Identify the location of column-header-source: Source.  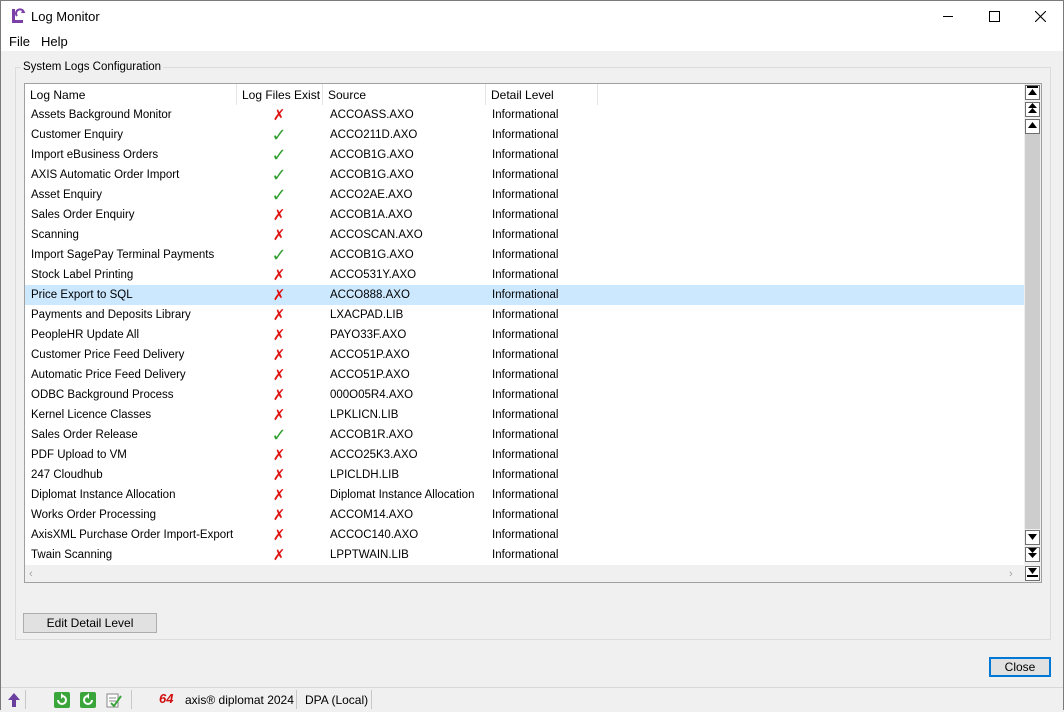
(404, 94).